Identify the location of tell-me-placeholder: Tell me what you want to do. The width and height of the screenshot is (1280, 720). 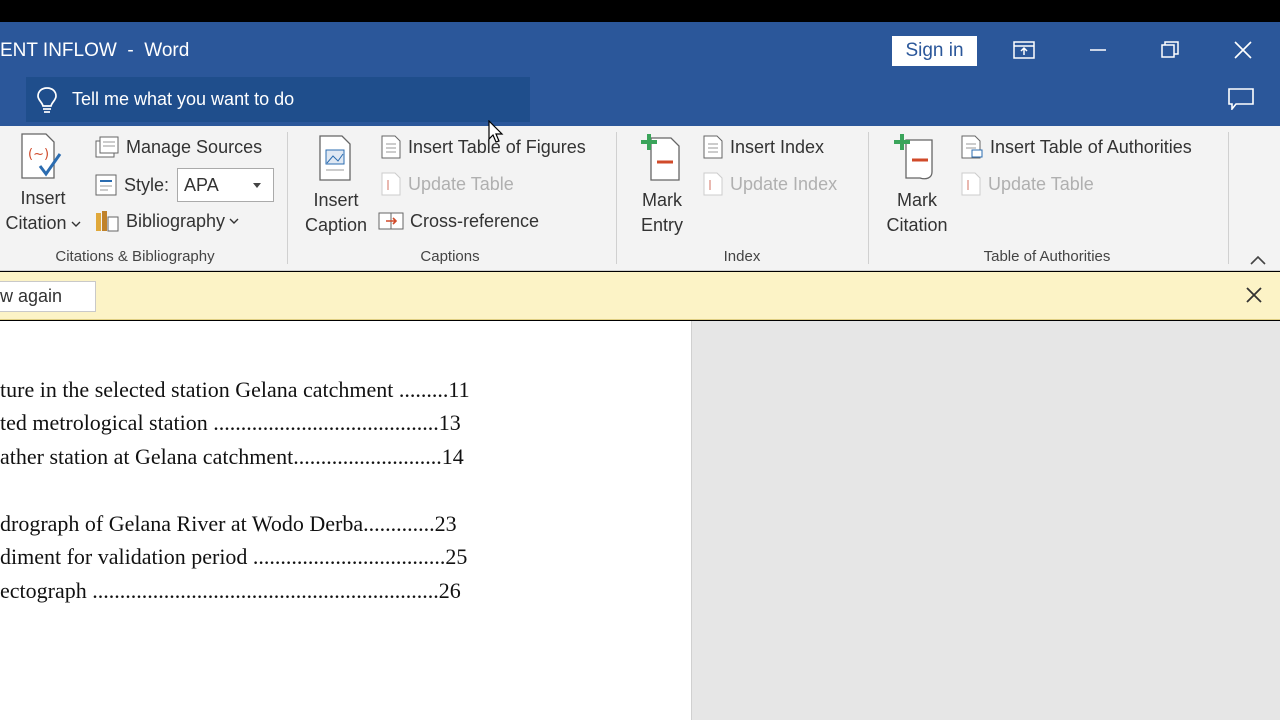
(183, 99).